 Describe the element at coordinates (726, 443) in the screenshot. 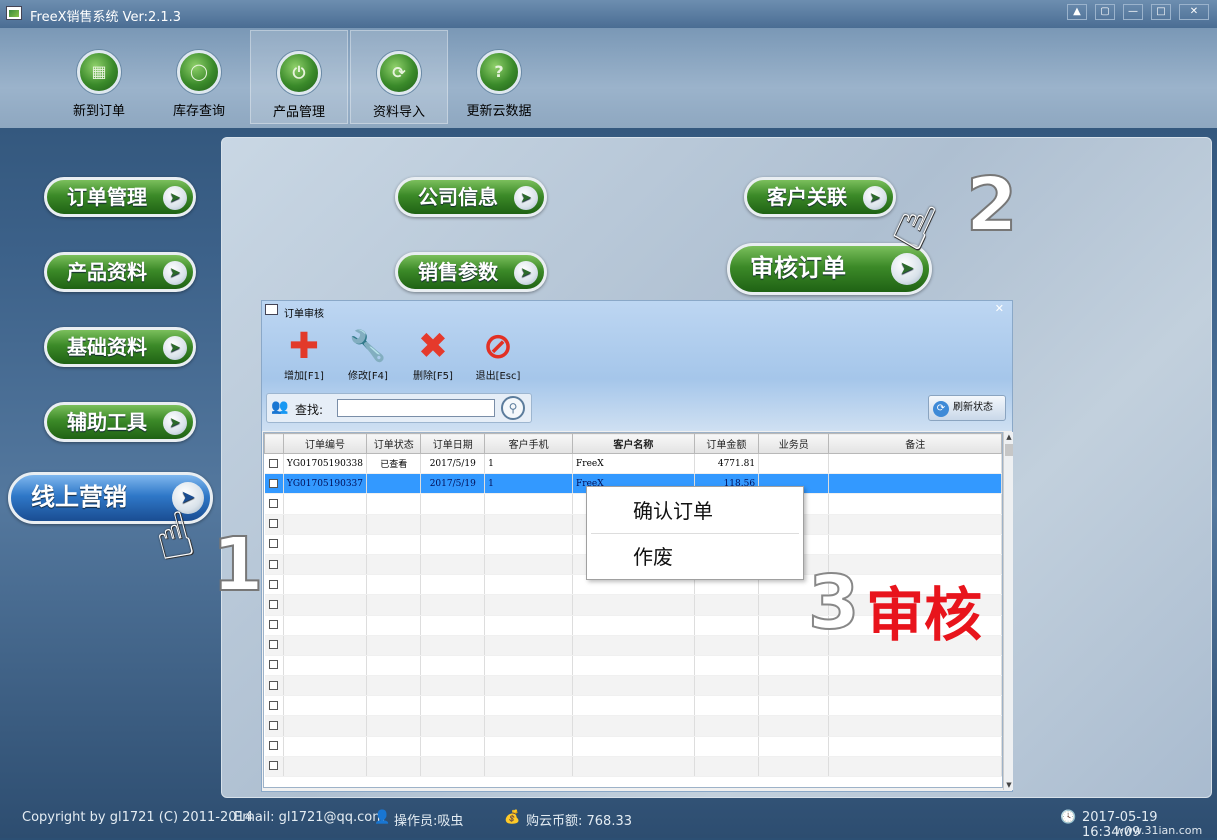

I see `col-header: 订单金额` at that location.